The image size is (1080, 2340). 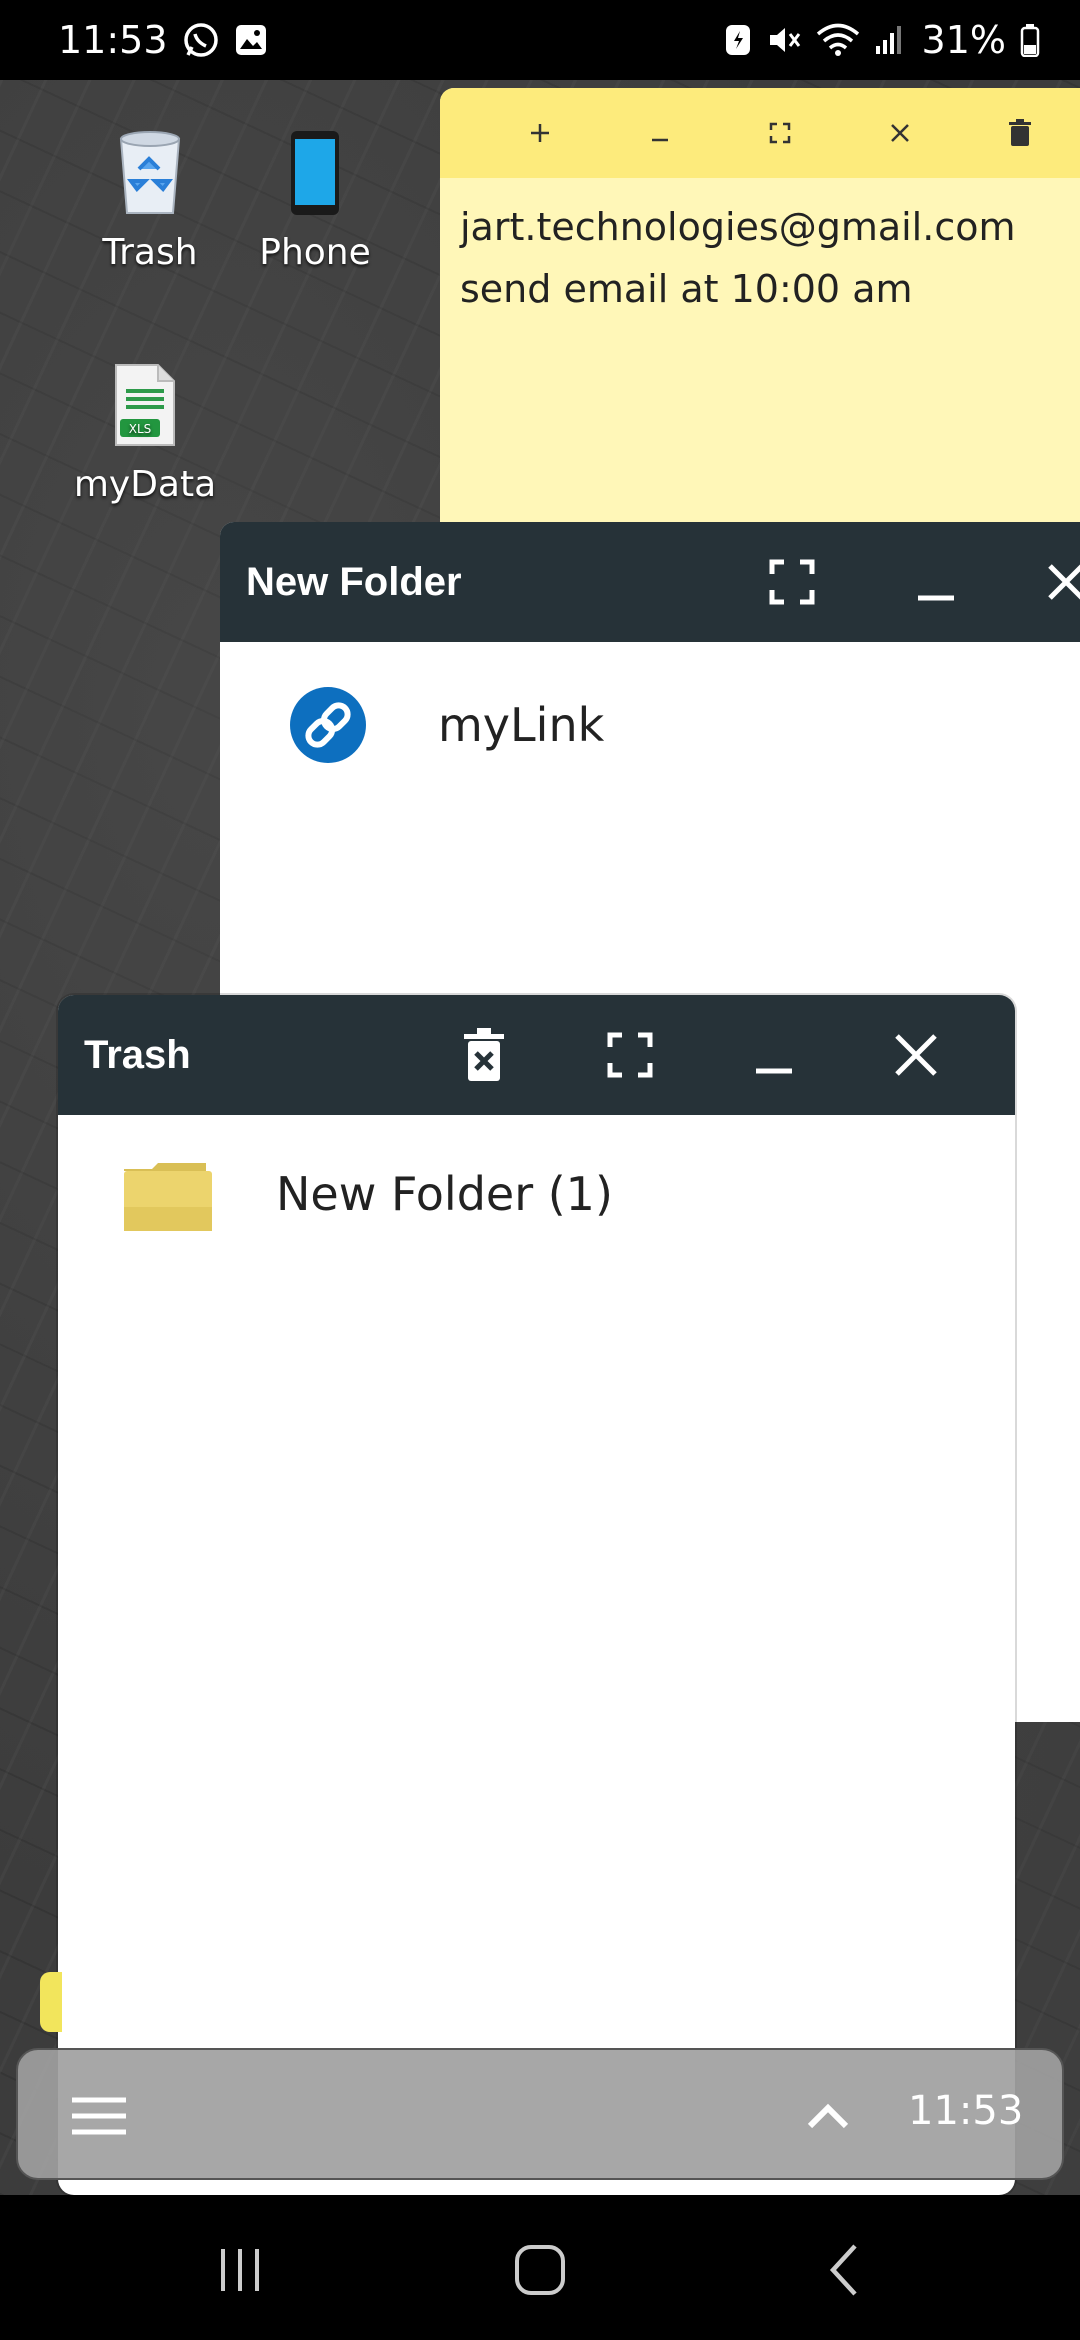 What do you see at coordinates (150, 252) in the screenshot?
I see `desktop-icon-label: Trash` at bounding box center [150, 252].